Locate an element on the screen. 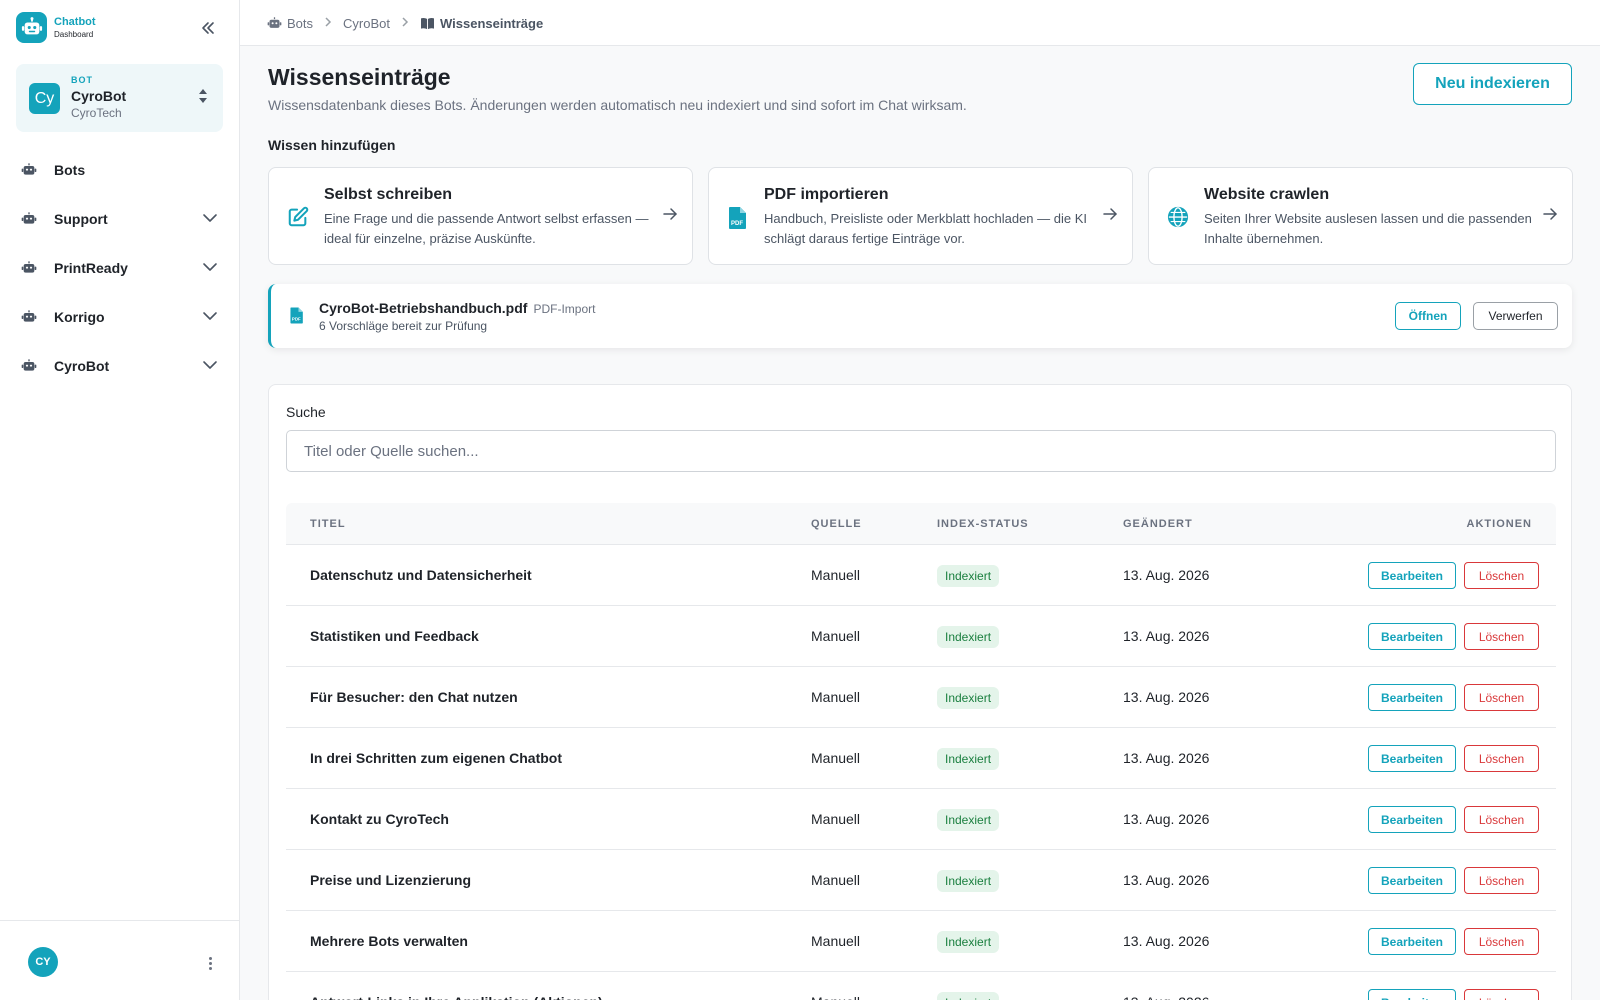  chevron-right-icon is located at coordinates (405, 23).